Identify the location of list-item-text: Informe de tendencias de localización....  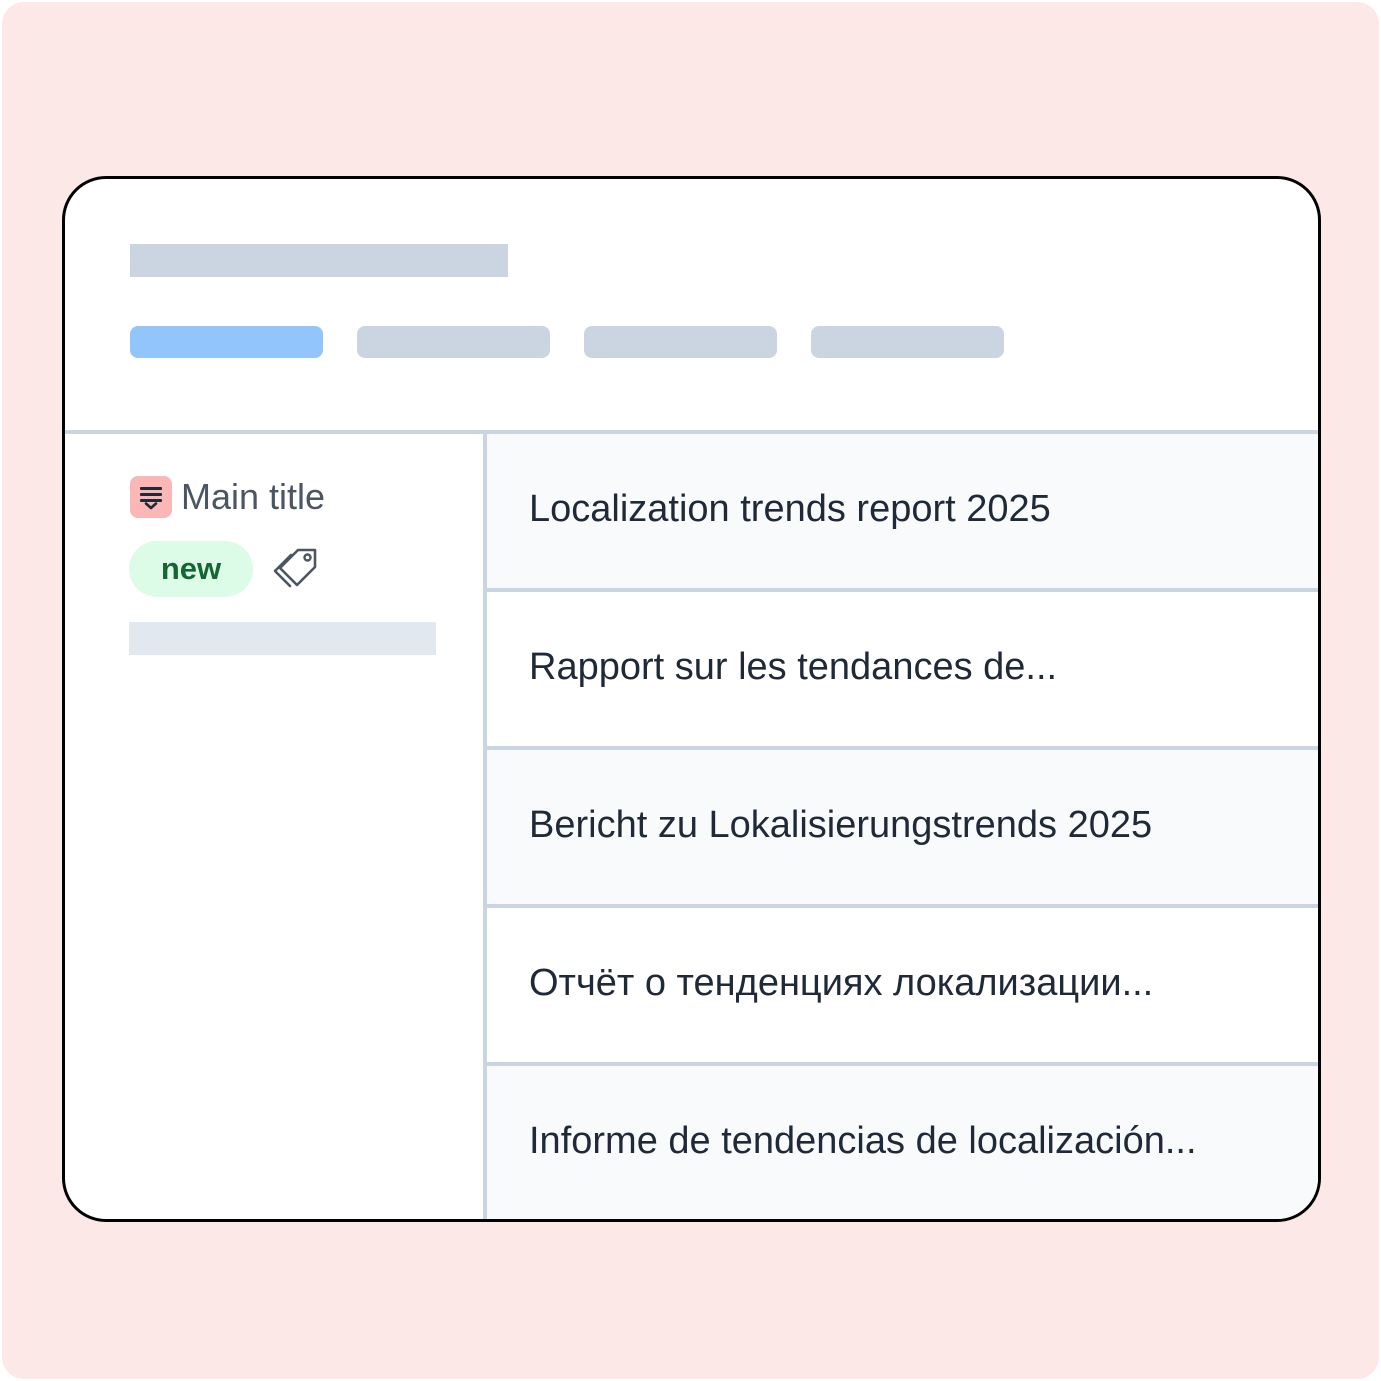
(863, 1140).